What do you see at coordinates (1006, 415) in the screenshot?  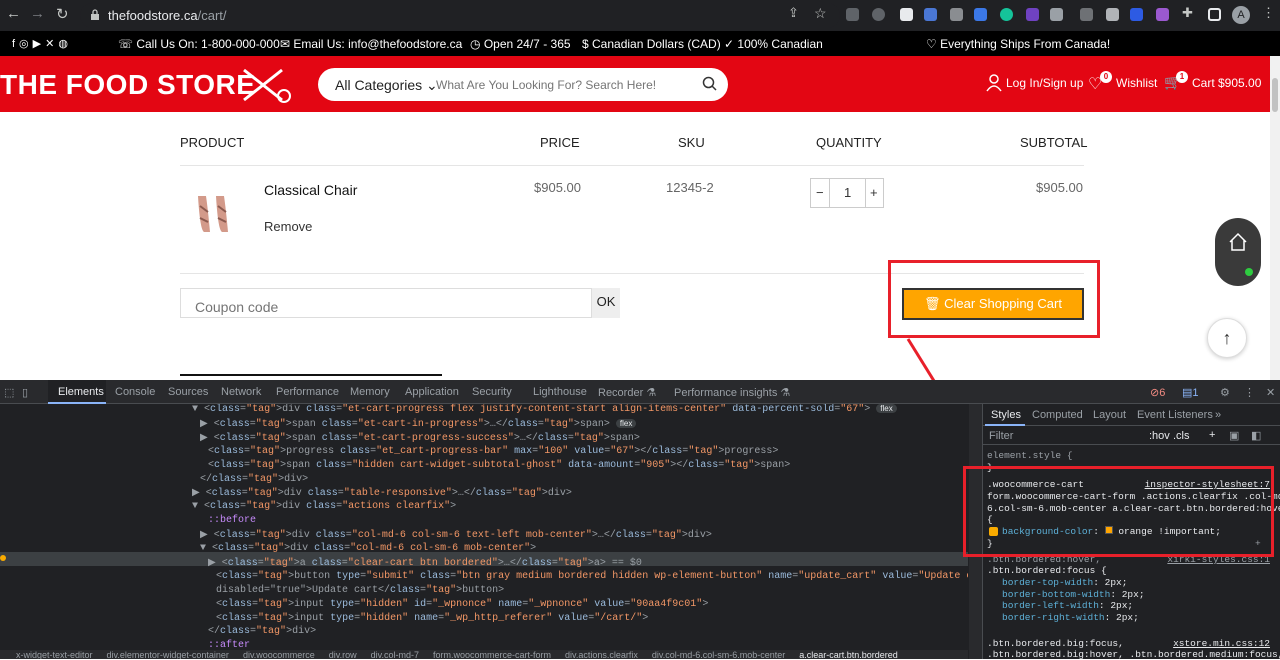 I see `tab-styles: Styles` at bounding box center [1006, 415].